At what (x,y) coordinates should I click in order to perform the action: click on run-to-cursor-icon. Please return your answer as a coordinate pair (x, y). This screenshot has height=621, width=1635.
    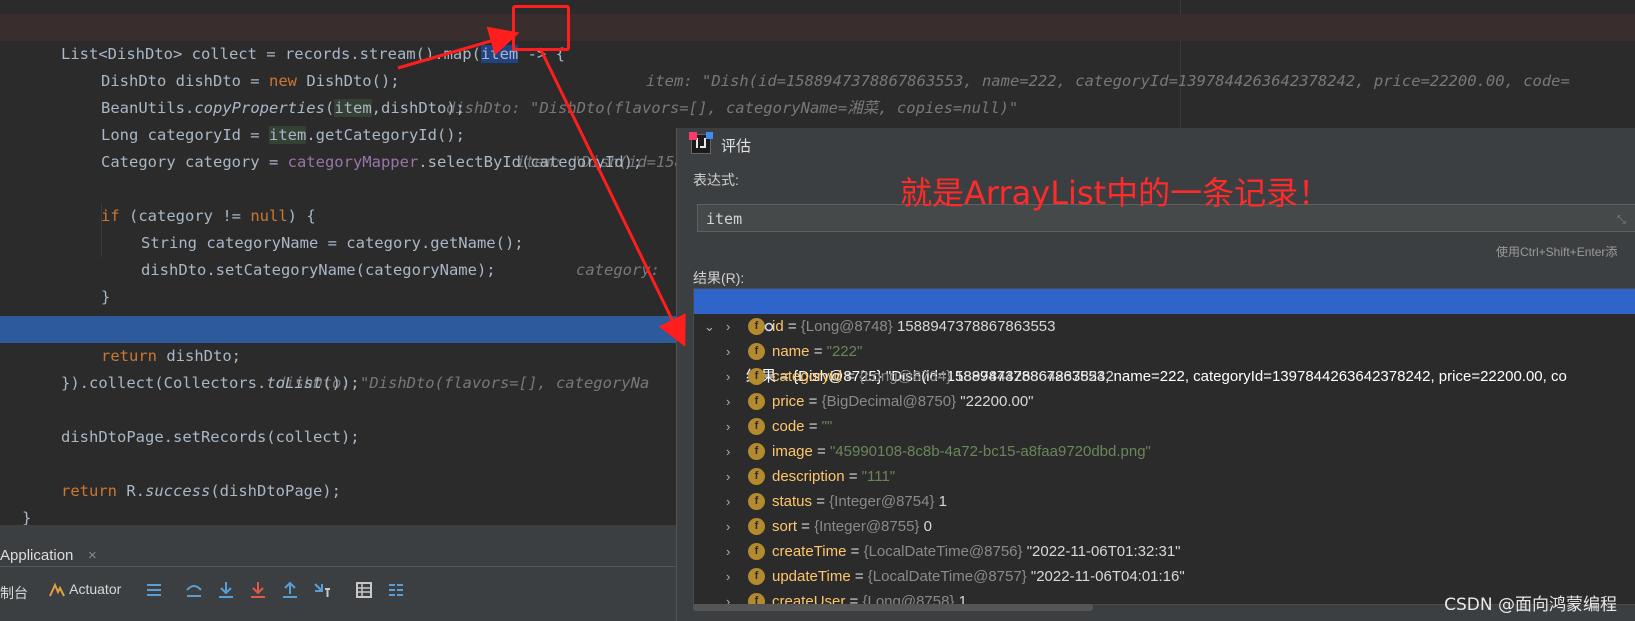
    Looking at the image, I should click on (322, 590).